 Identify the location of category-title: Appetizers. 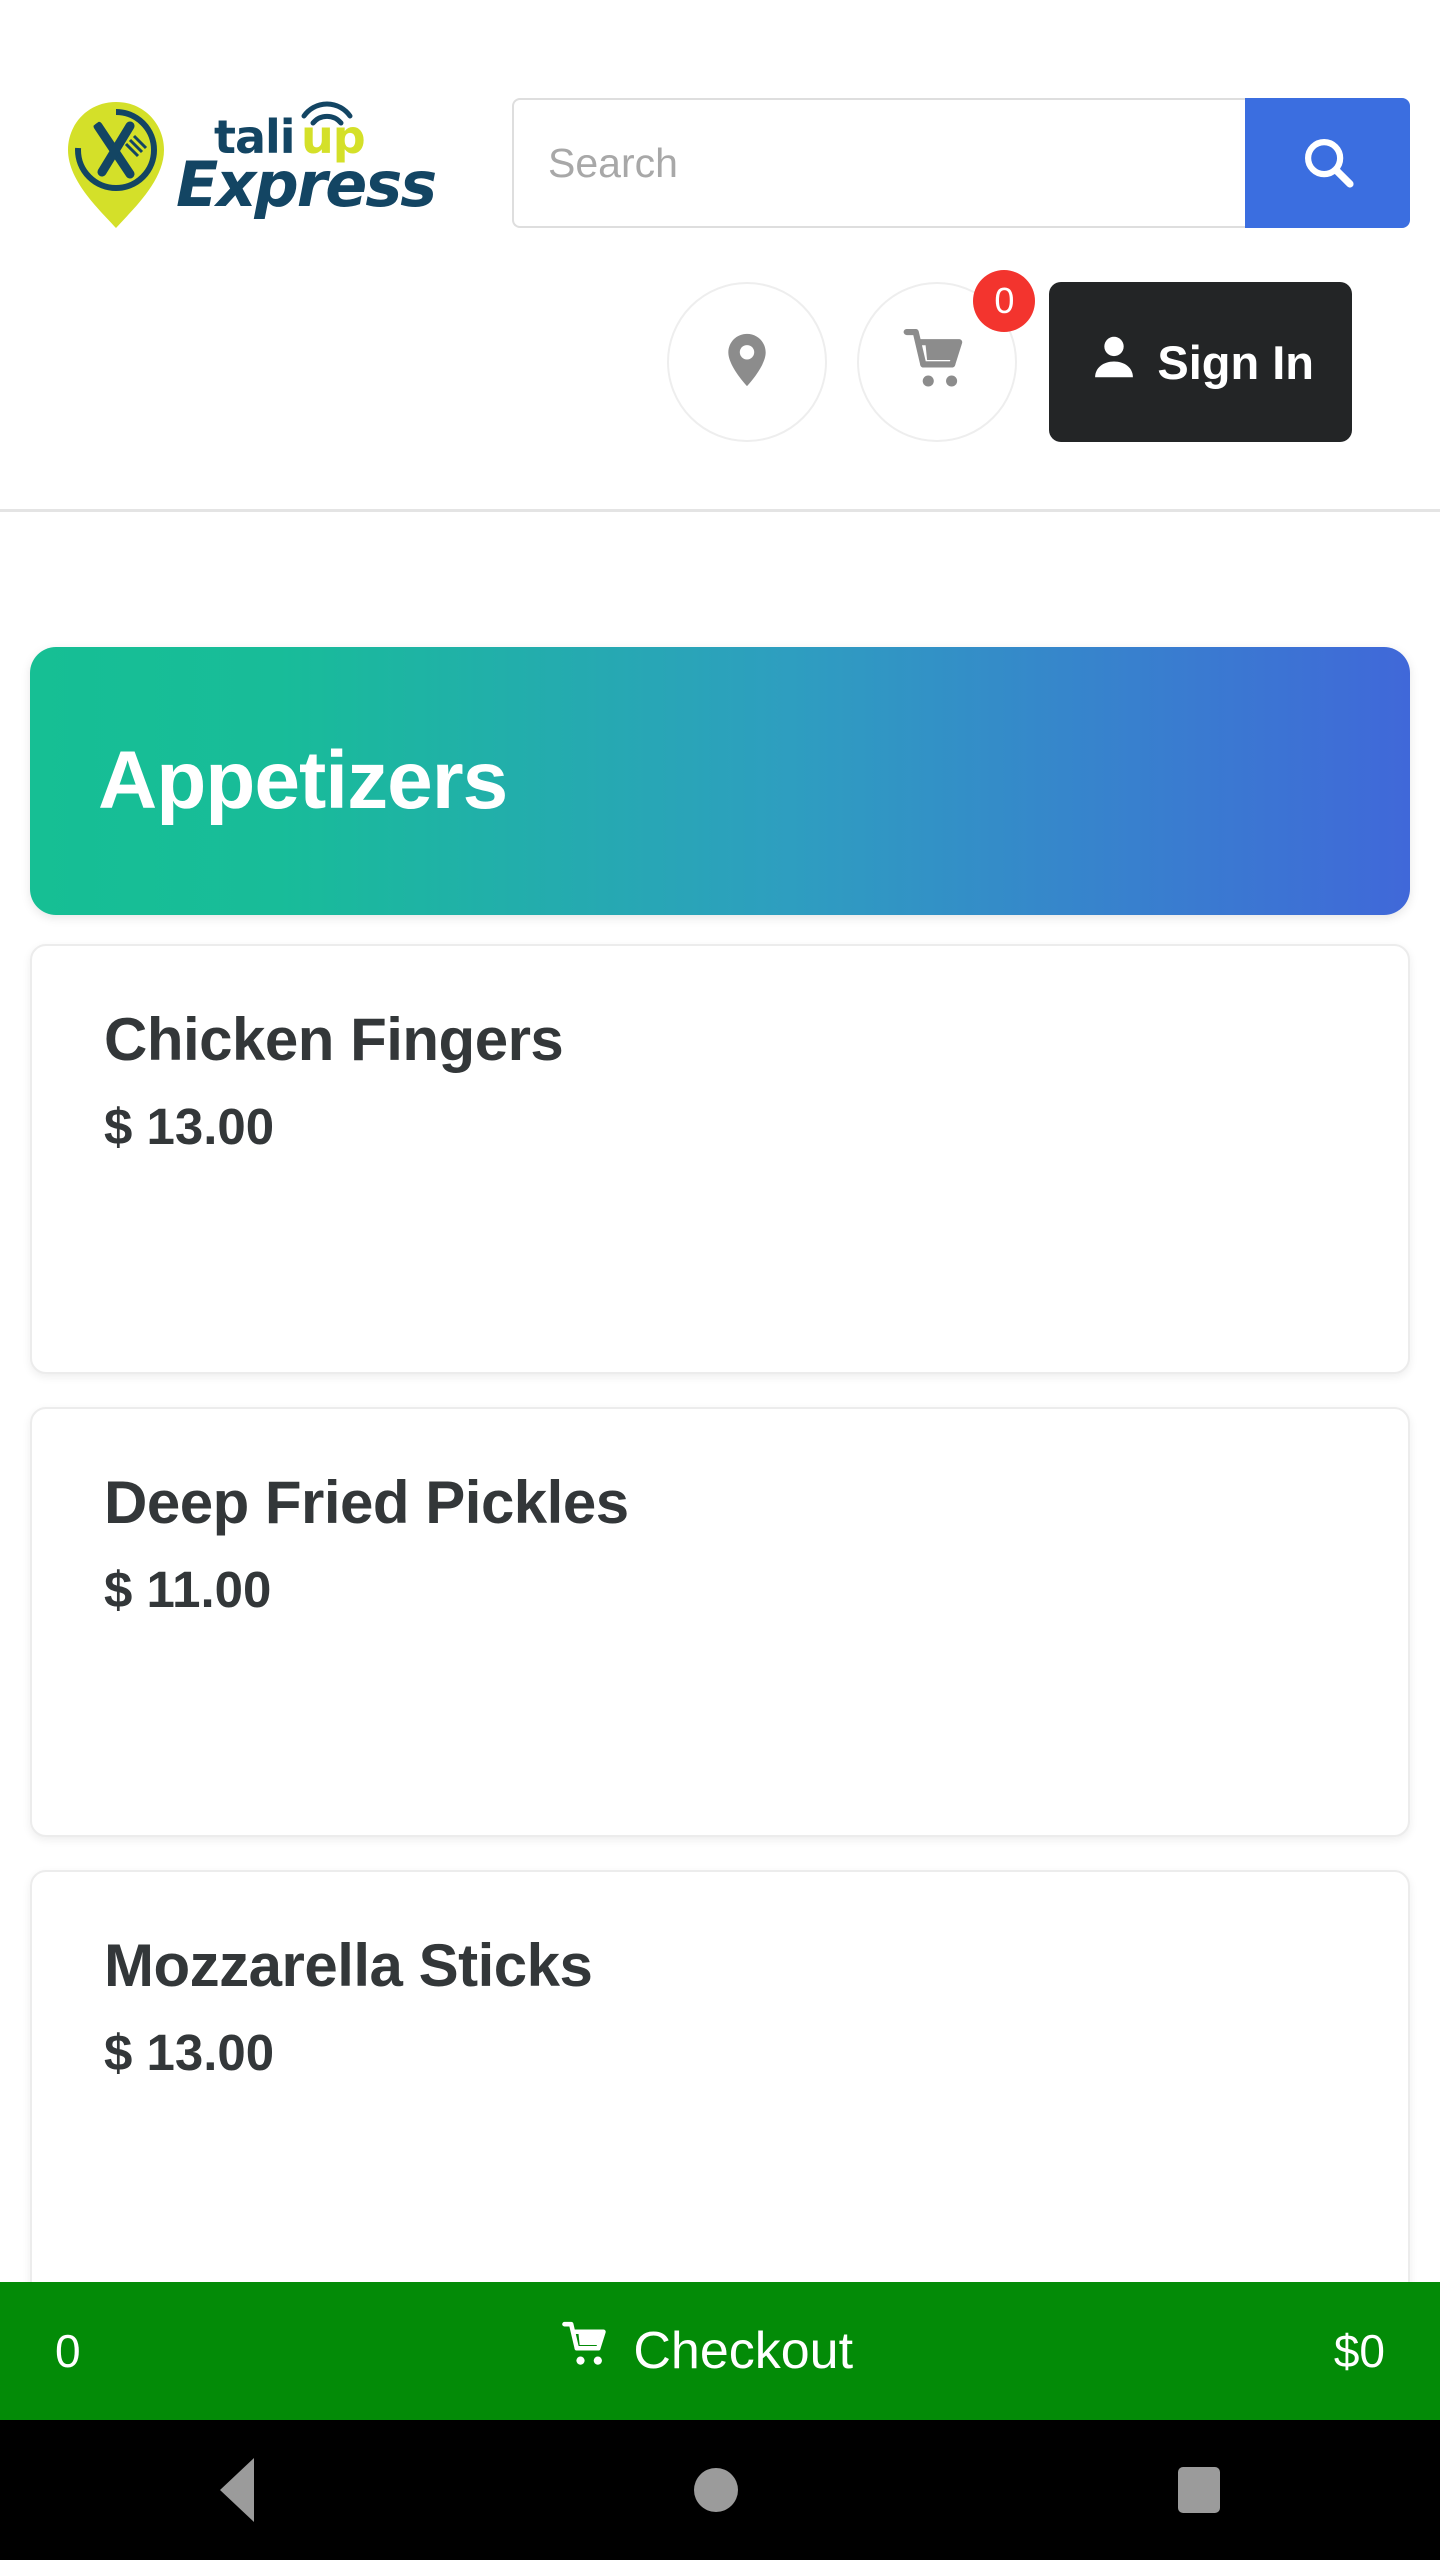
(303, 780).